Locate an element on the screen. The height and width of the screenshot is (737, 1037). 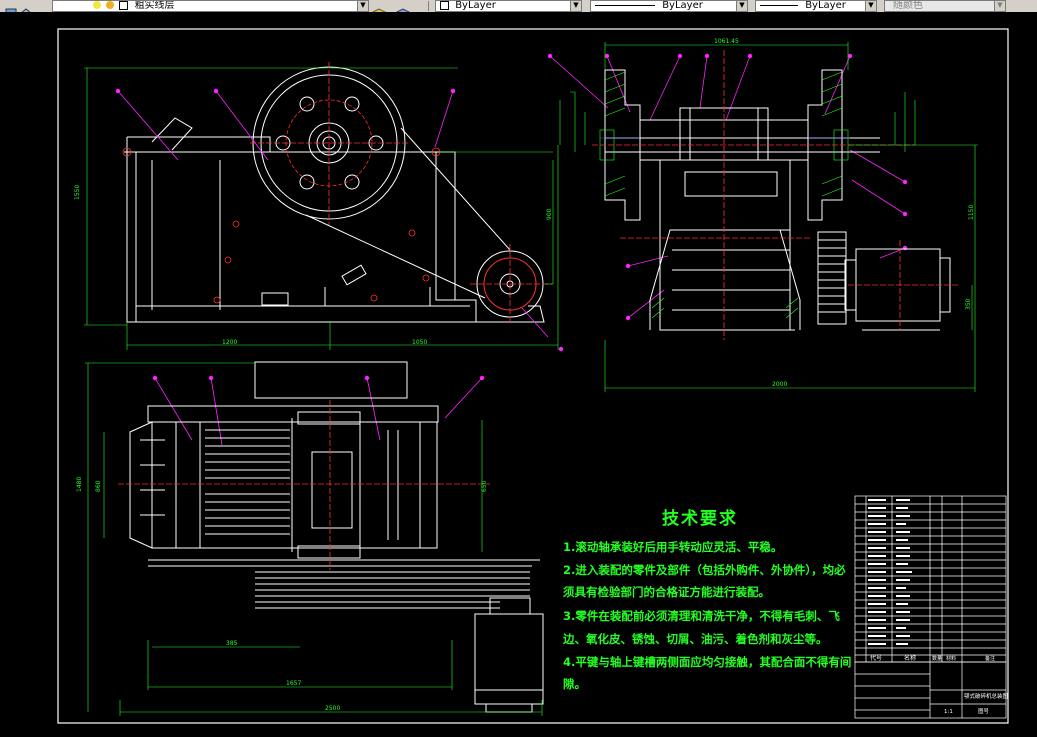
dim-front-width-right: 1050 is located at coordinates (419, 342).